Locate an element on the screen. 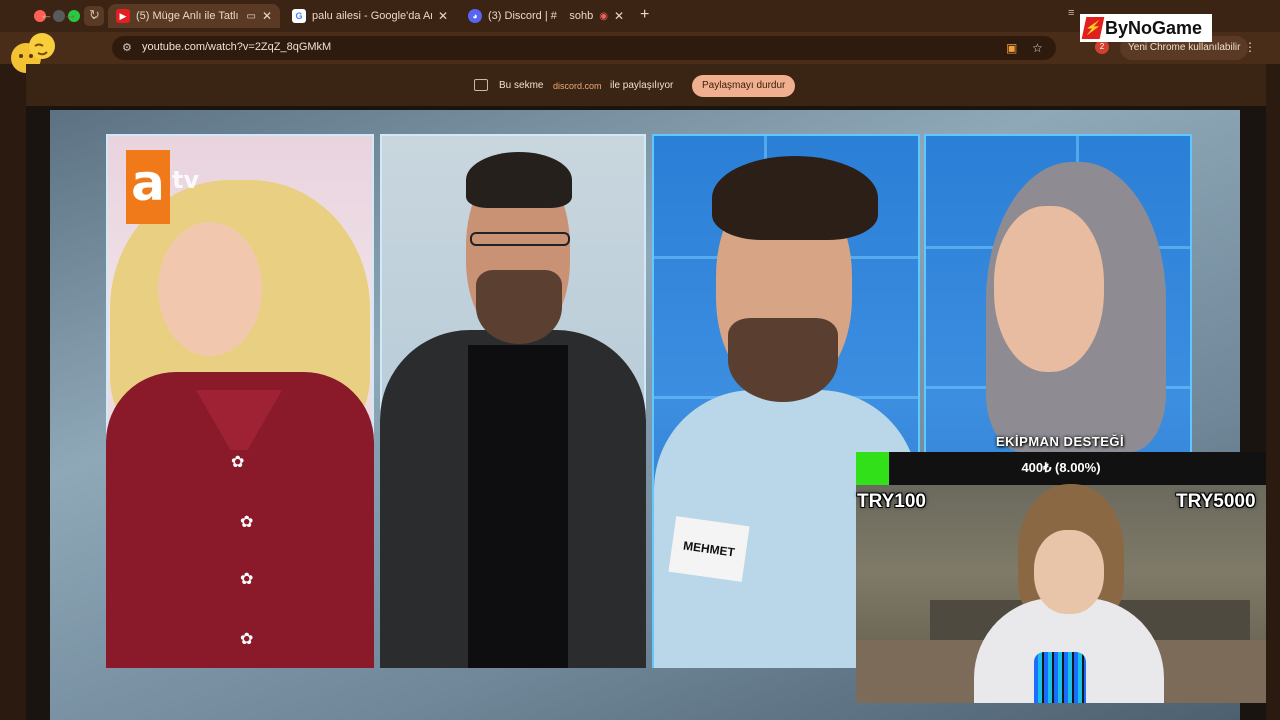 The height and width of the screenshot is (720, 1280). support-goal-label: EKİPMAN DESTEĞİ is located at coordinates (1060, 441).